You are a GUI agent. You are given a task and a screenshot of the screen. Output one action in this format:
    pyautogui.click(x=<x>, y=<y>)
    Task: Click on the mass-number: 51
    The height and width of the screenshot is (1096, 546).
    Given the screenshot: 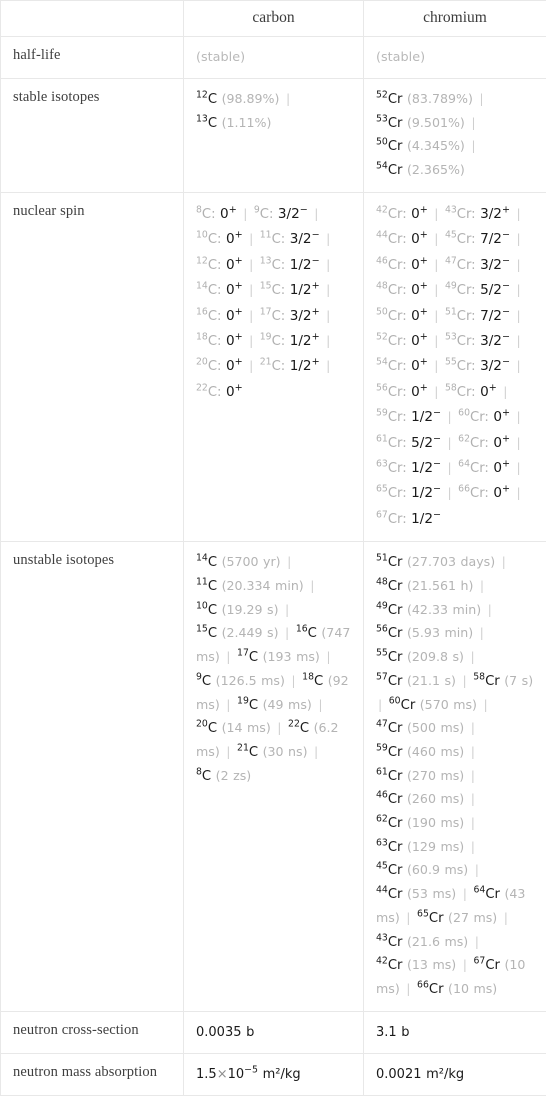 What is the action you would take?
    pyautogui.click(x=382, y=558)
    